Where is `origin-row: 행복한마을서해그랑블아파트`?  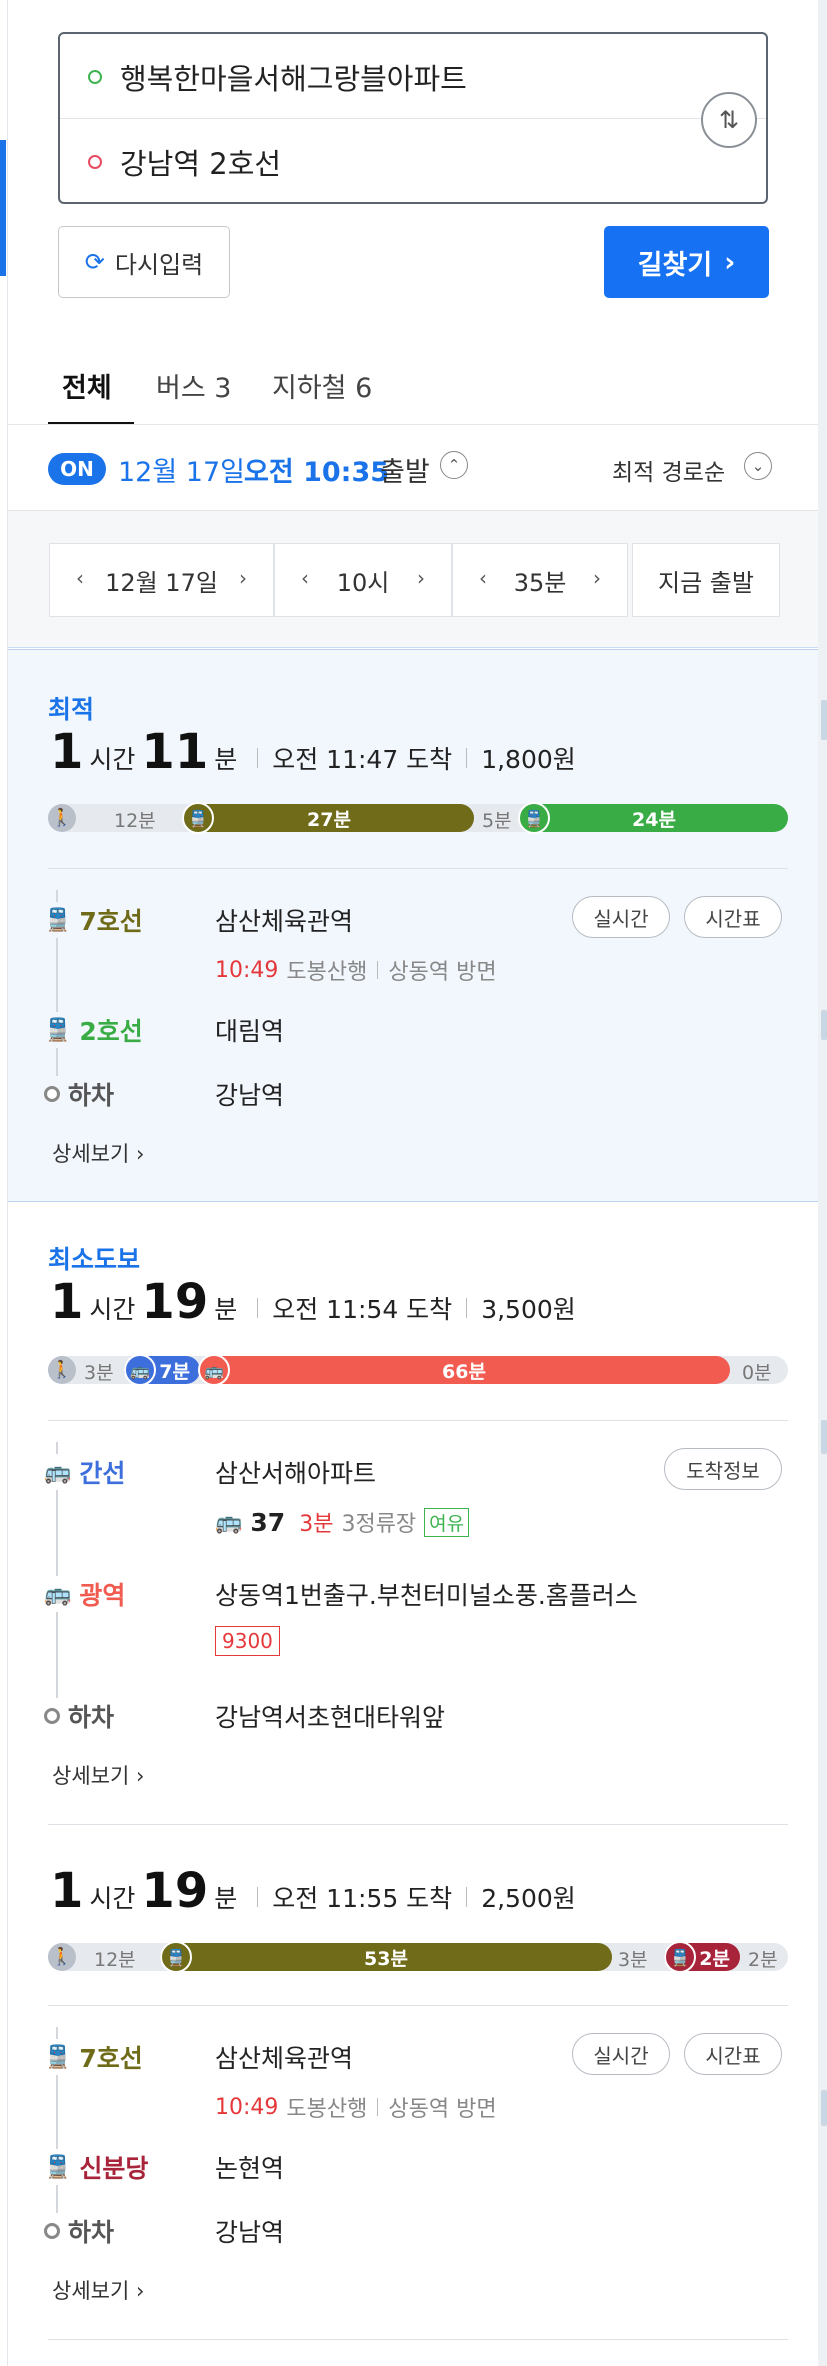
origin-row: 행복한마을서해그랑블아파트 is located at coordinates (413, 76).